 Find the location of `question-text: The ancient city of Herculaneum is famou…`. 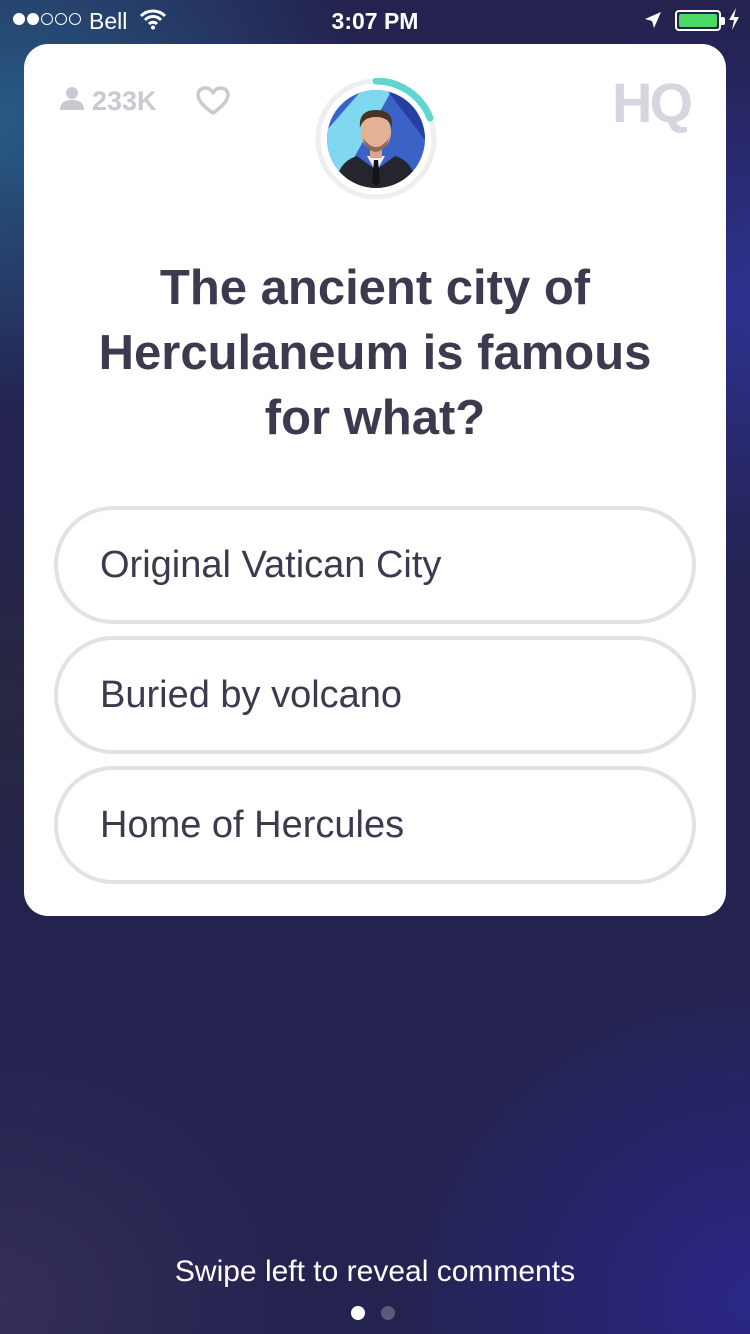

question-text: The ancient city of Herculaneum is famou… is located at coordinates (375, 353).